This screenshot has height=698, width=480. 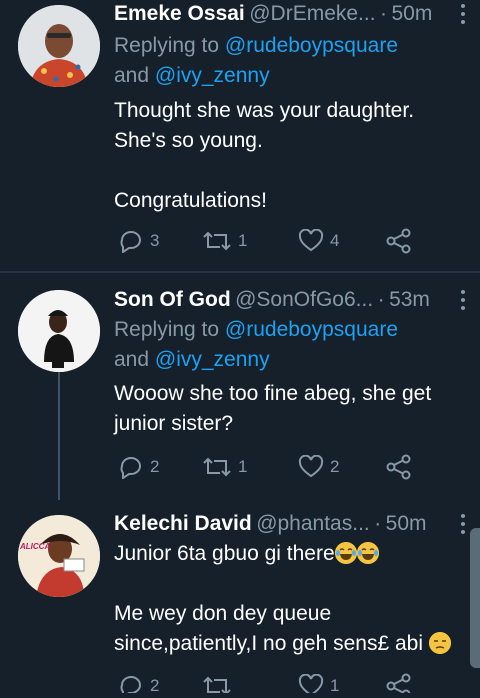 I want to click on tweet-text-line: since,patiently,I no geh sens£ abi, so click(x=288, y=644).